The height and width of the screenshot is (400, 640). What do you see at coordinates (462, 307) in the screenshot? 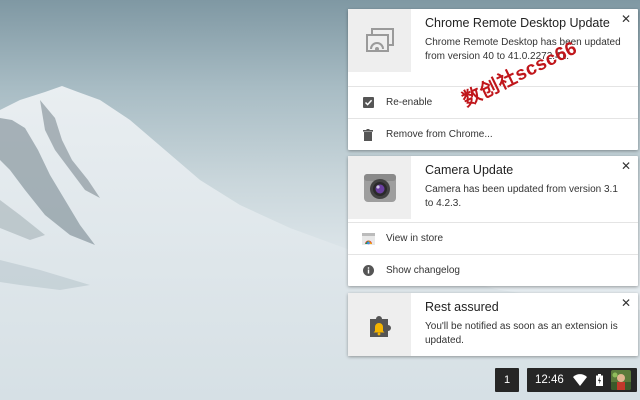
I see `notification-title: Rest assured` at bounding box center [462, 307].